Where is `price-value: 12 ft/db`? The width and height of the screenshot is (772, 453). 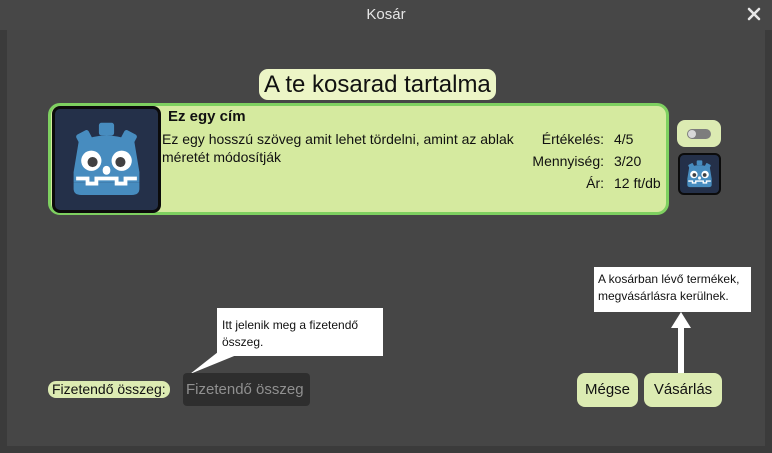 price-value: 12 ft/db is located at coordinates (637, 183).